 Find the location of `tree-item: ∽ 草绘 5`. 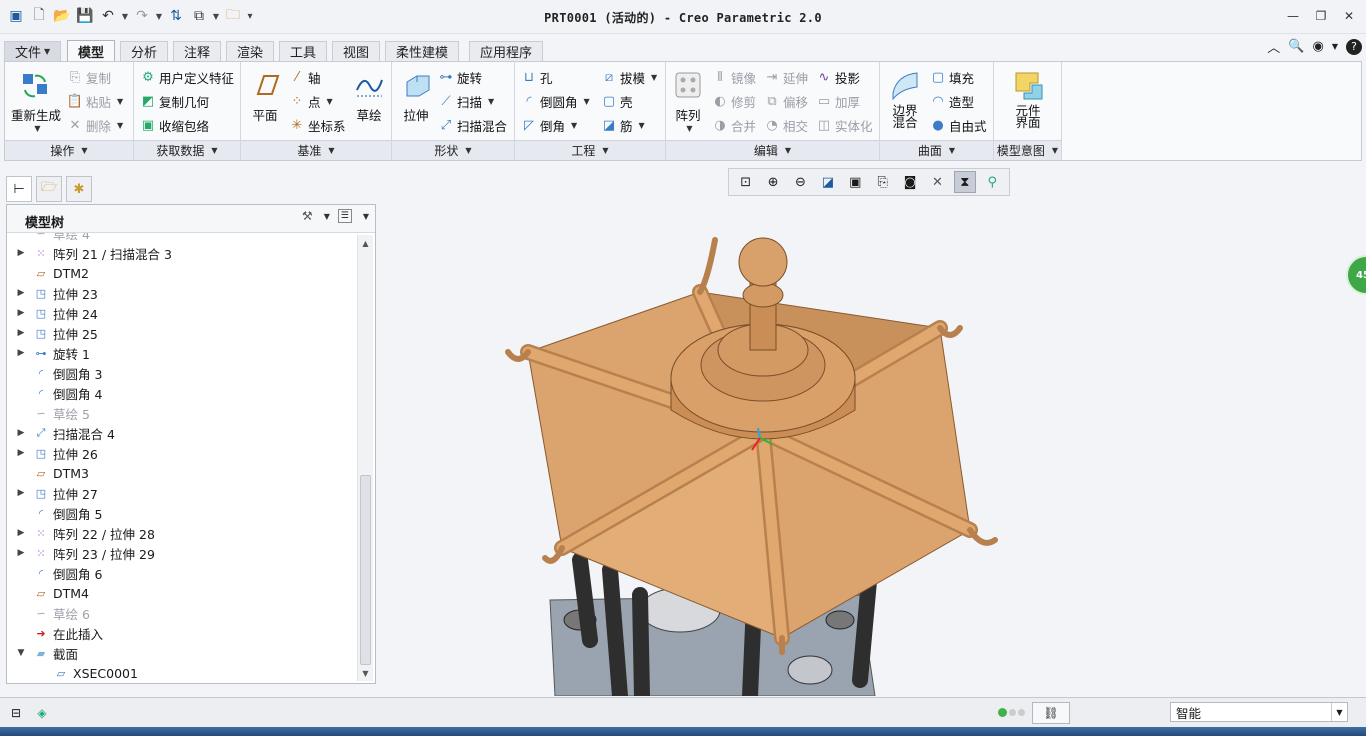

tree-item: ∽ 草绘 5 is located at coordinates (48, 413).